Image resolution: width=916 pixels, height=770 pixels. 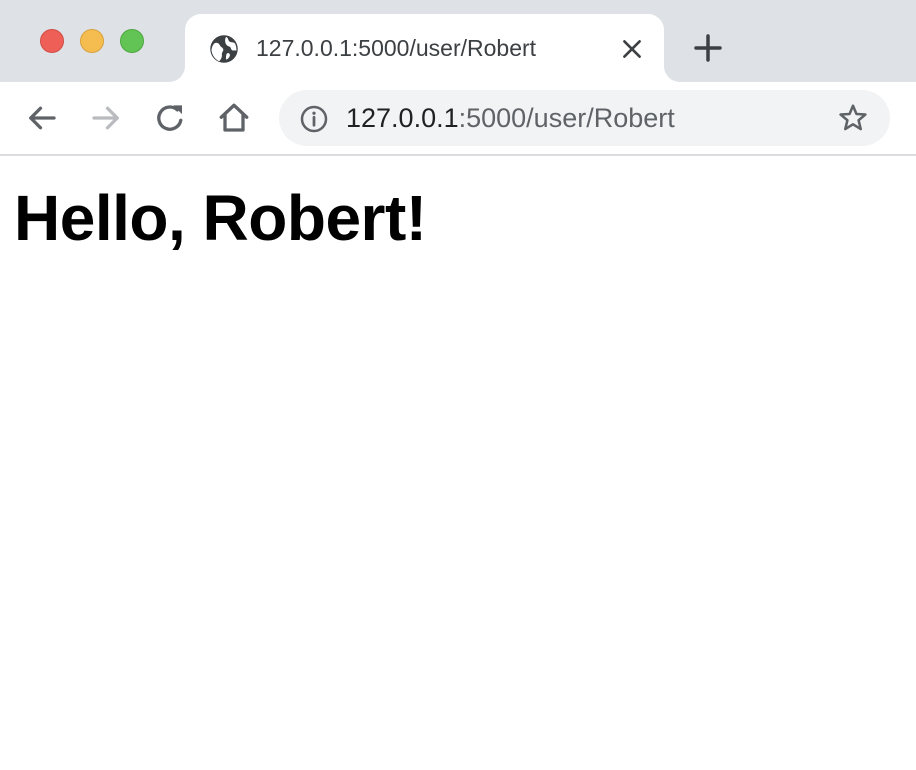 I want to click on url-text: 127.0.0.1:5000/user/Robert, so click(x=510, y=118).